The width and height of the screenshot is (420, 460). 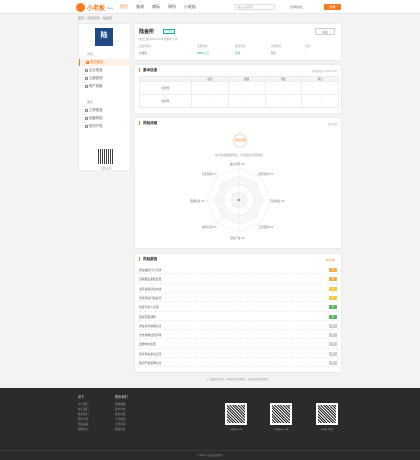 I want to click on risk-item: 历史存在行政处罚 中, so click(x=239, y=298).